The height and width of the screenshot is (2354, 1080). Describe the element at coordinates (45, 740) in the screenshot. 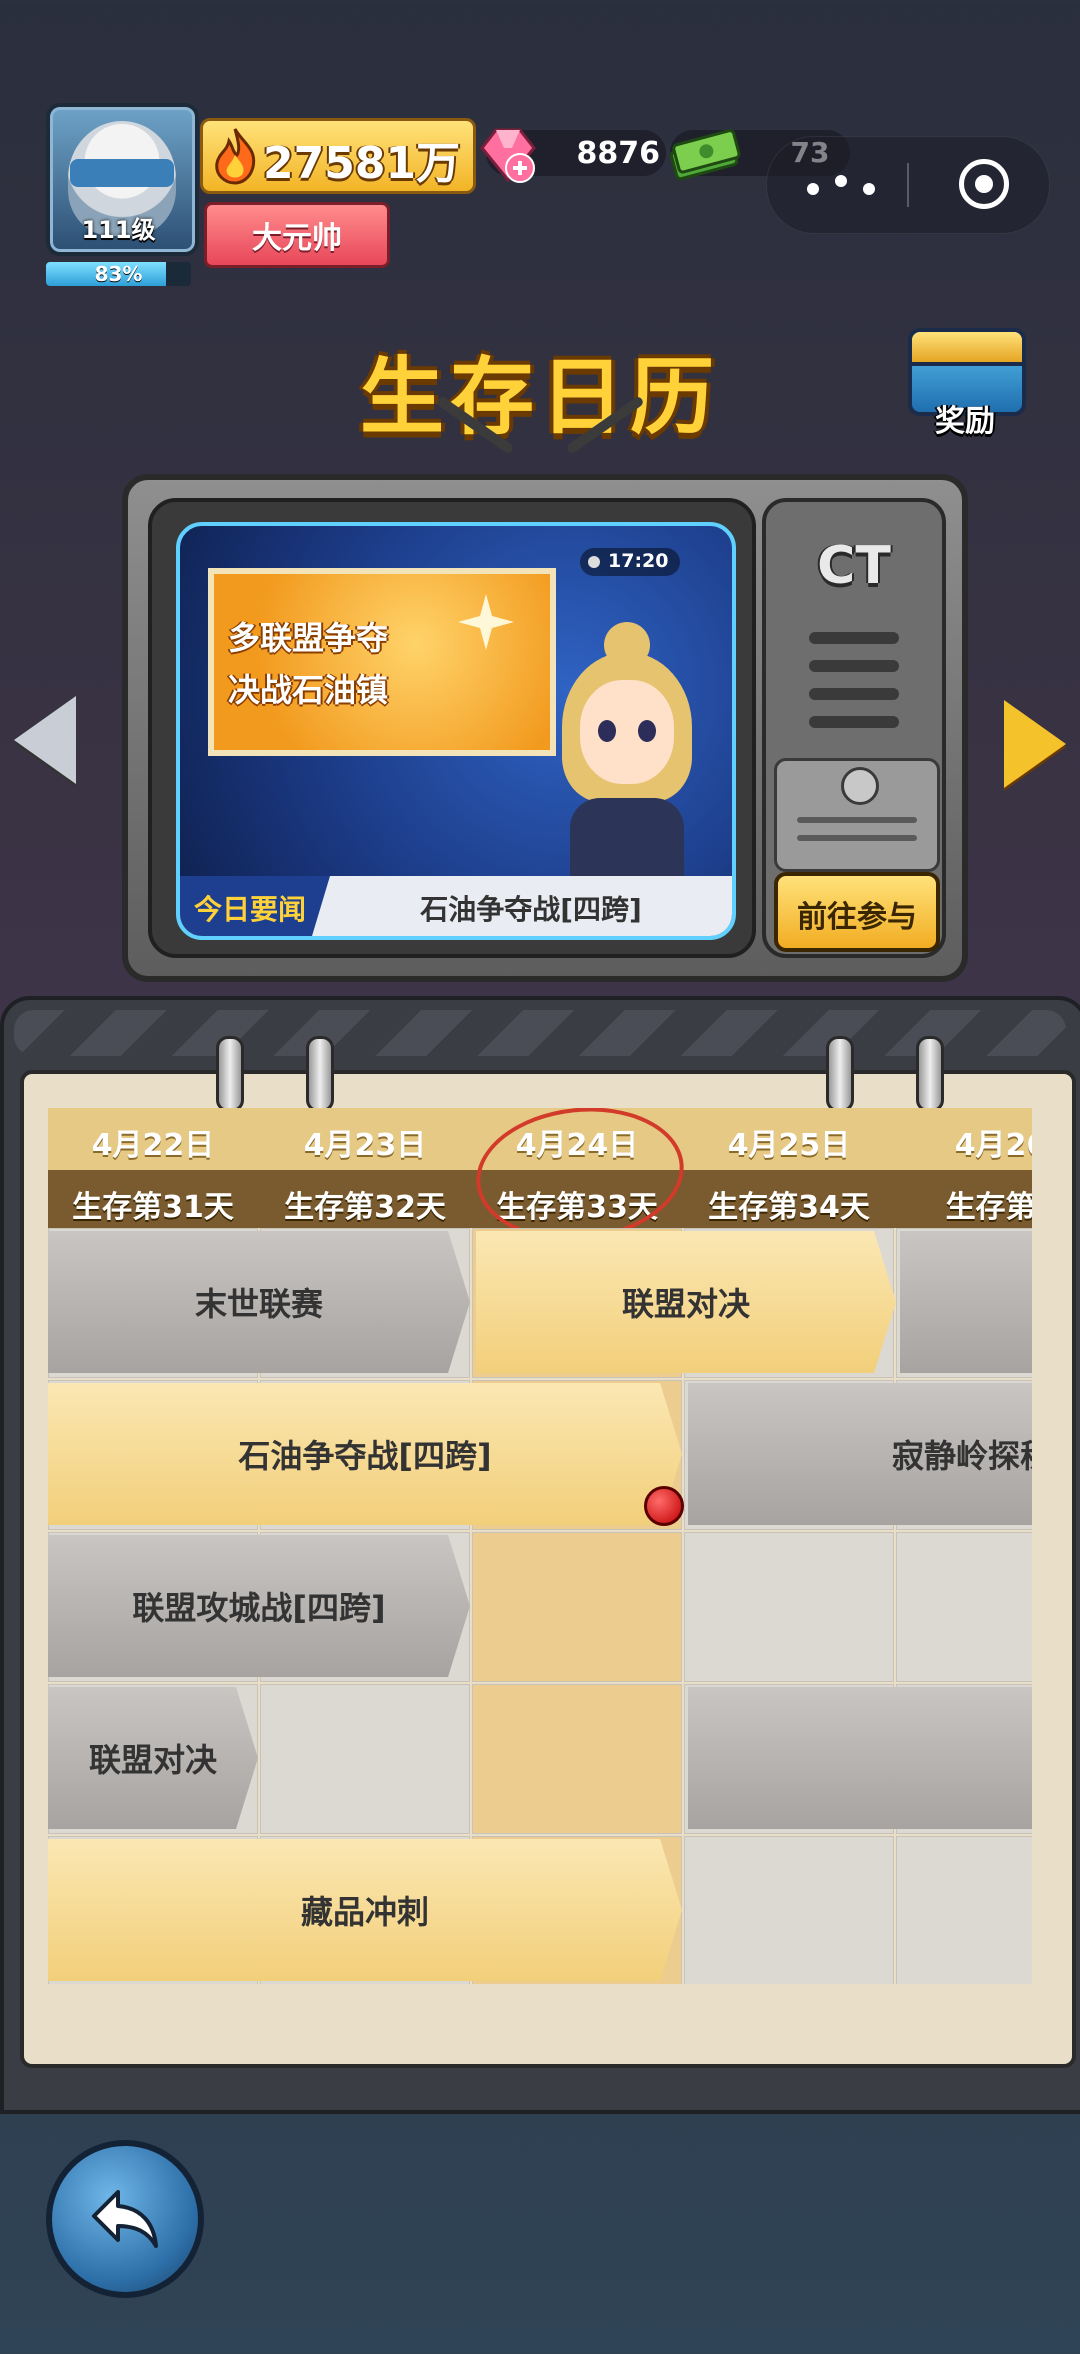

I see `previous-arrow-icon` at that location.